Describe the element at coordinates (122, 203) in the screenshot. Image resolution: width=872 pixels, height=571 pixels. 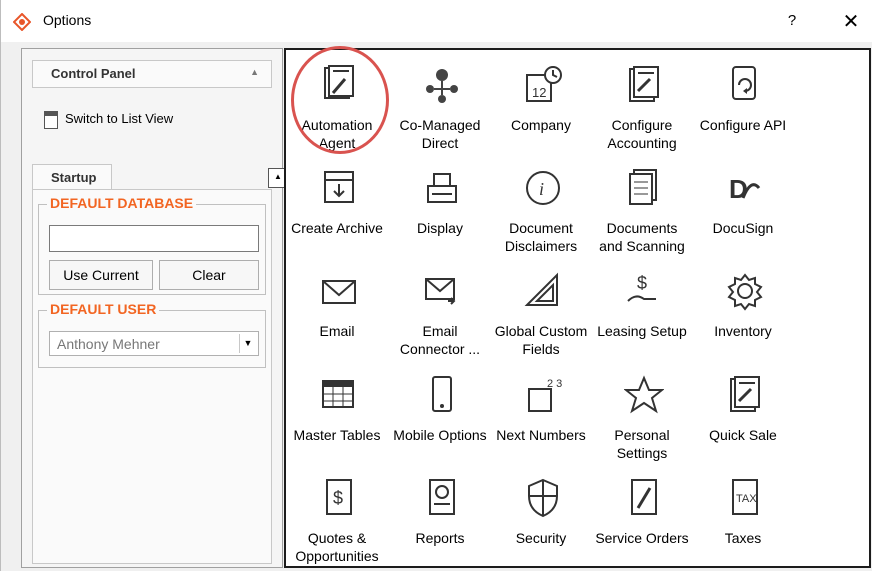
I see `default-database-legend: DEFAULT DATABASE` at that location.